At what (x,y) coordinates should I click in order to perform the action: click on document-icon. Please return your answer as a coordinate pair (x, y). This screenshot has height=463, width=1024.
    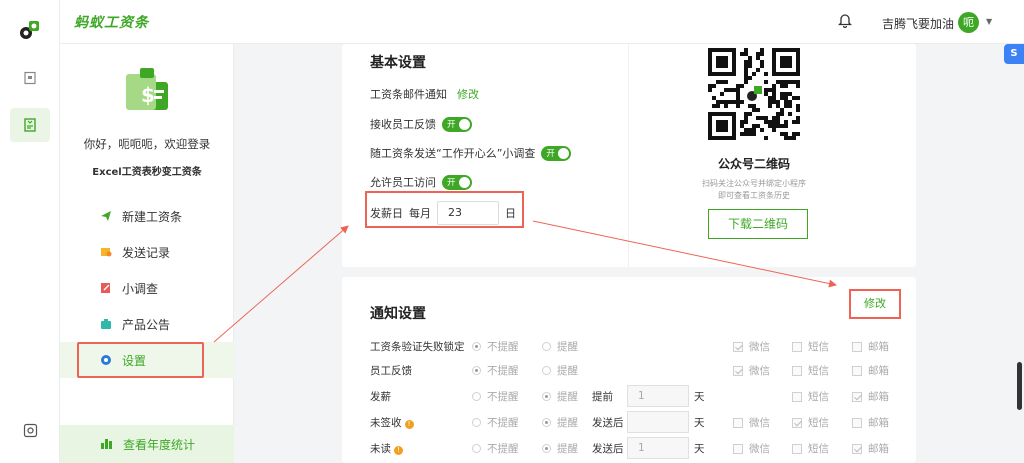
    Looking at the image, I should click on (30, 78).